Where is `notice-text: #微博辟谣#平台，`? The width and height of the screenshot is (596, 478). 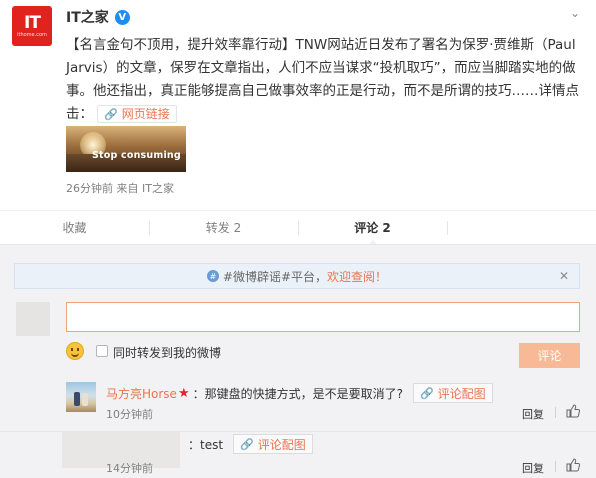
notice-text: #微博辟谣#平台， is located at coordinates (275, 276).